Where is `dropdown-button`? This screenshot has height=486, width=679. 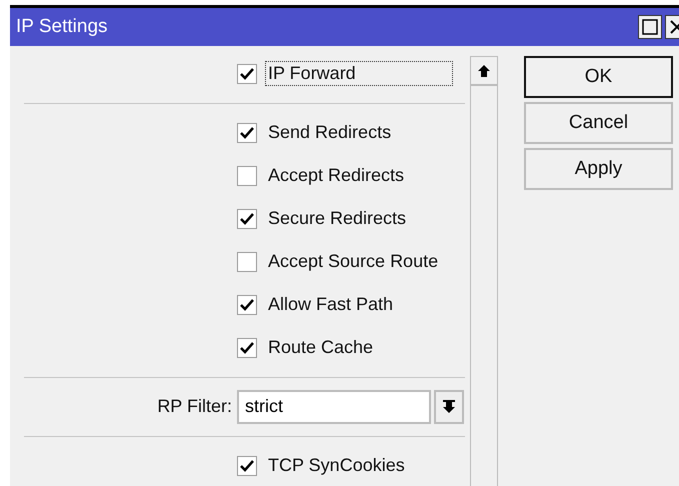 dropdown-button is located at coordinates (449, 407).